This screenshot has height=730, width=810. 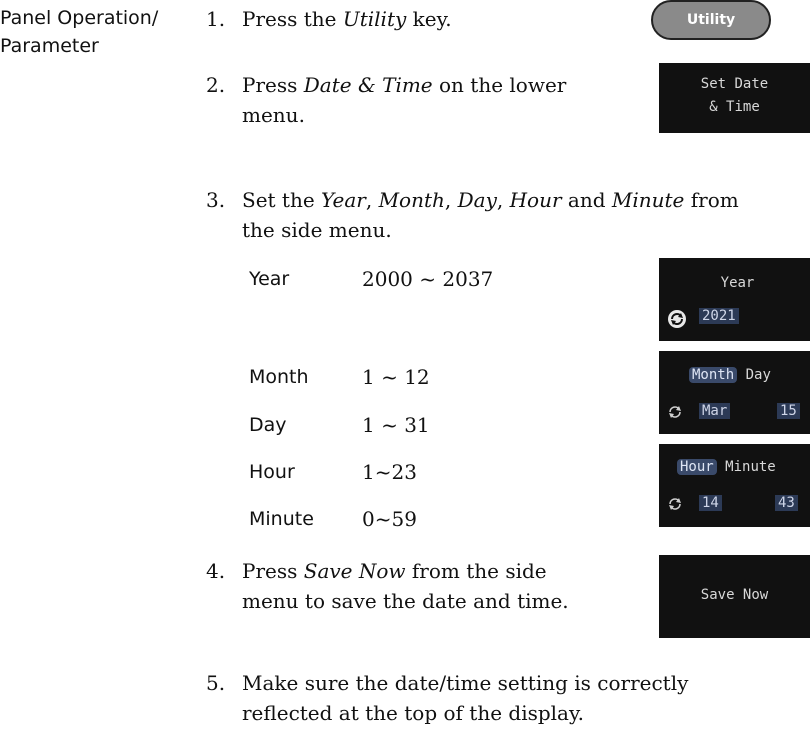 What do you see at coordinates (697, 467) in the screenshot?
I see `hour-label-active: Hour` at bounding box center [697, 467].